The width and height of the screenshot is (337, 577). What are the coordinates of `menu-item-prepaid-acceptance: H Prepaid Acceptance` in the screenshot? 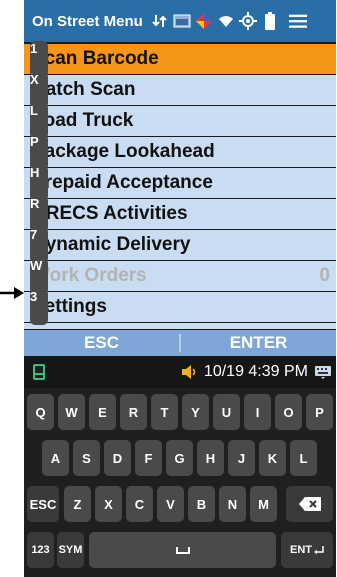 It's located at (180, 183).